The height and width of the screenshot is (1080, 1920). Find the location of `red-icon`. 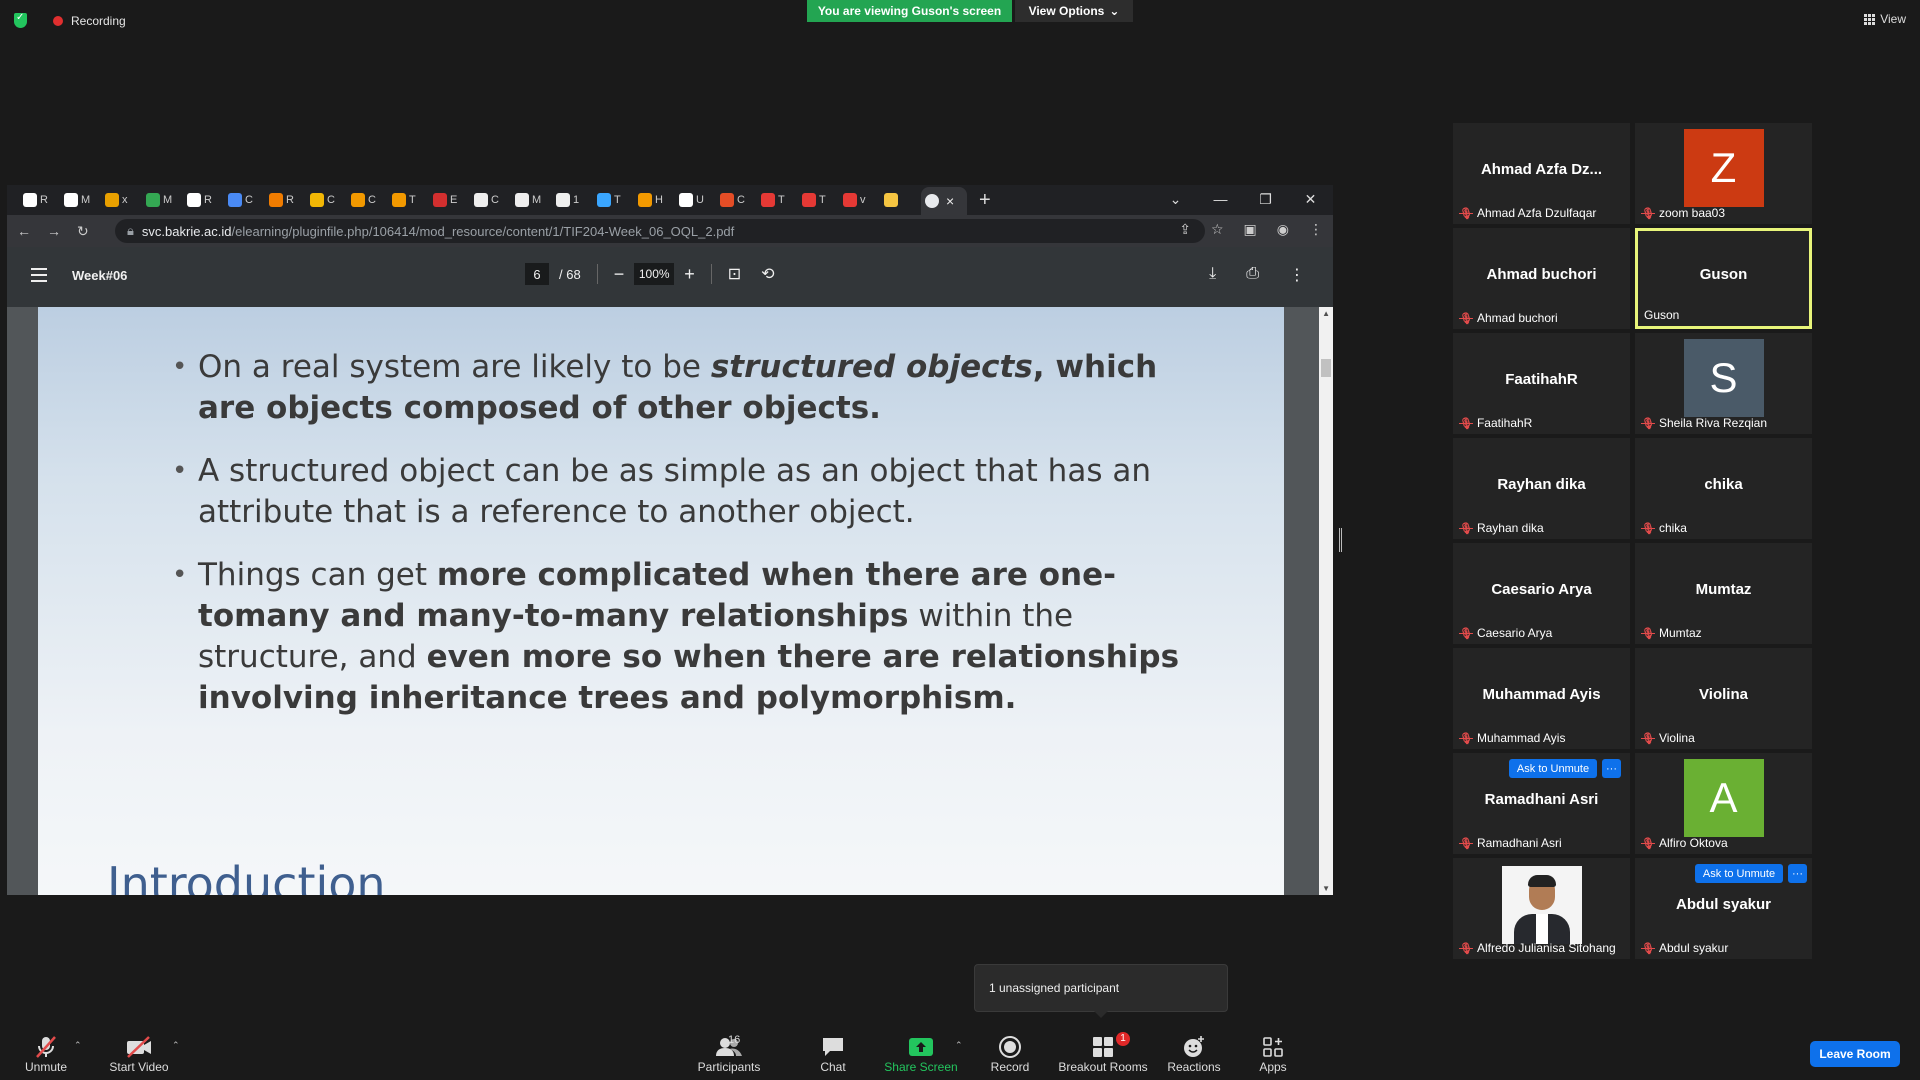

red-icon is located at coordinates (768, 200).